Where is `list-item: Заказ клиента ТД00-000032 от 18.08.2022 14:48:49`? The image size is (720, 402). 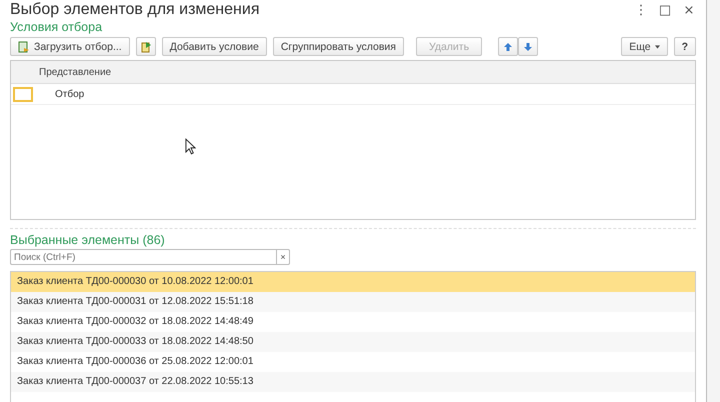
list-item: Заказ клиента ТД00-000032 от 18.08.2022 14:48:49 is located at coordinates (353, 322).